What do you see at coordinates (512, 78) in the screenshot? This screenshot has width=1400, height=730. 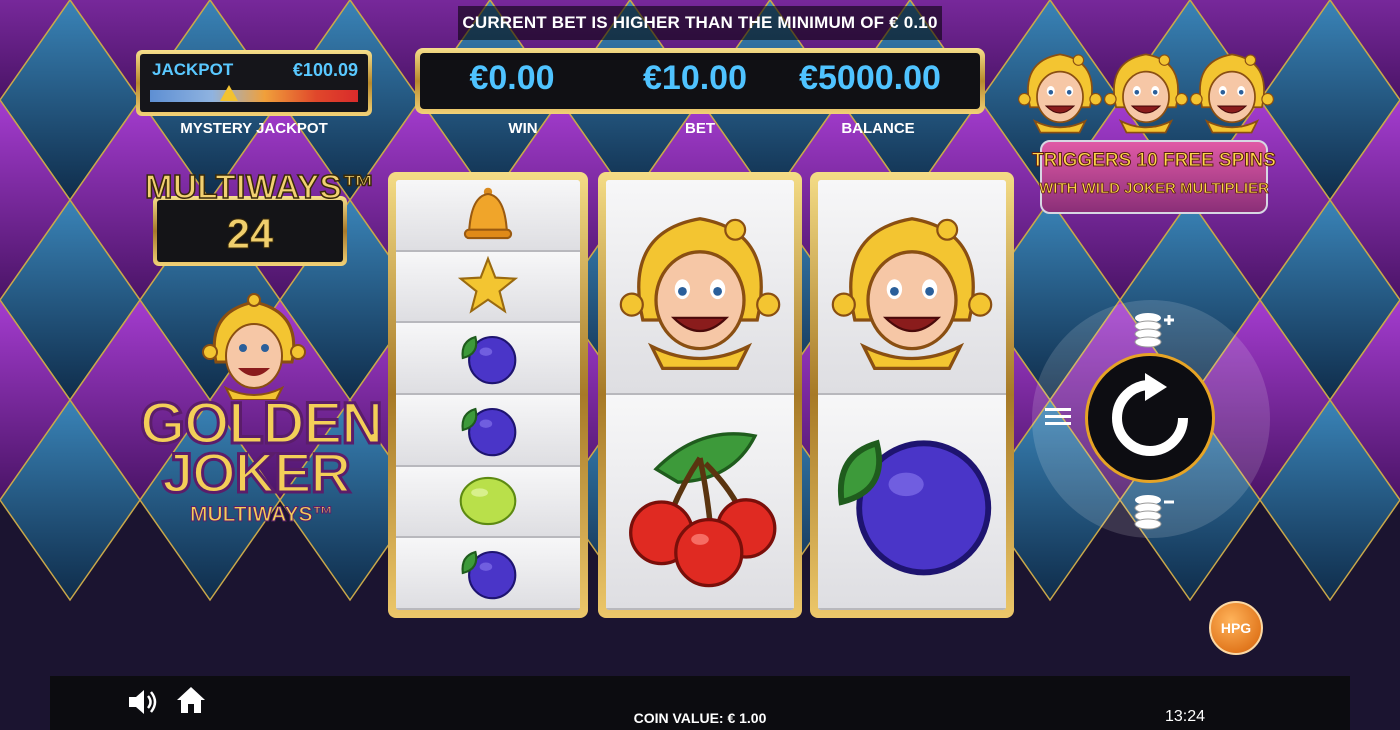 I see `win-value: €0.00` at bounding box center [512, 78].